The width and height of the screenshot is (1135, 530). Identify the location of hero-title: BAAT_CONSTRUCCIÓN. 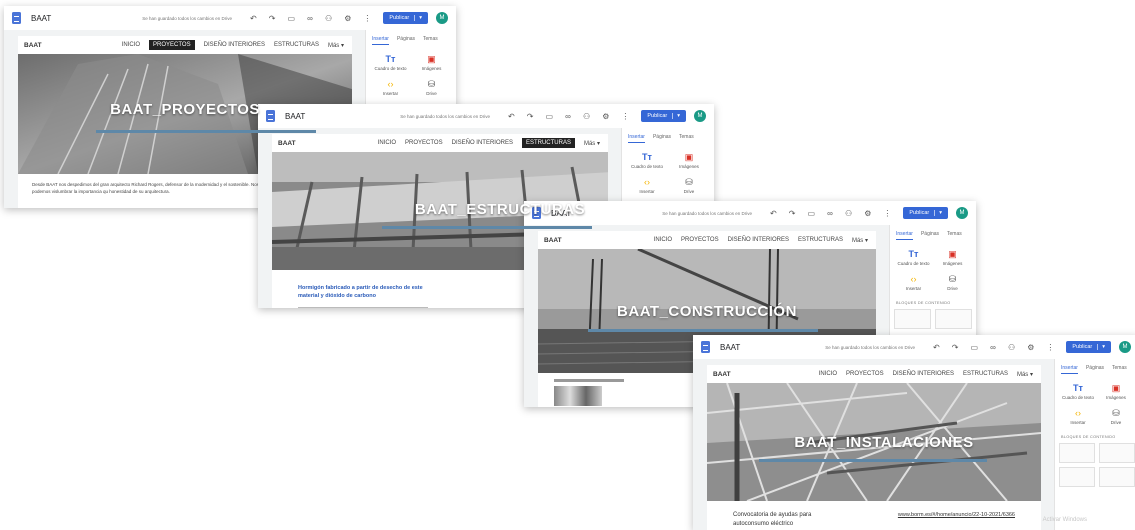
(707, 311).